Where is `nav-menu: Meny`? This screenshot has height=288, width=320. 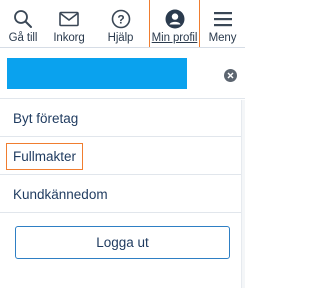 nav-menu: Meny is located at coordinates (222, 23).